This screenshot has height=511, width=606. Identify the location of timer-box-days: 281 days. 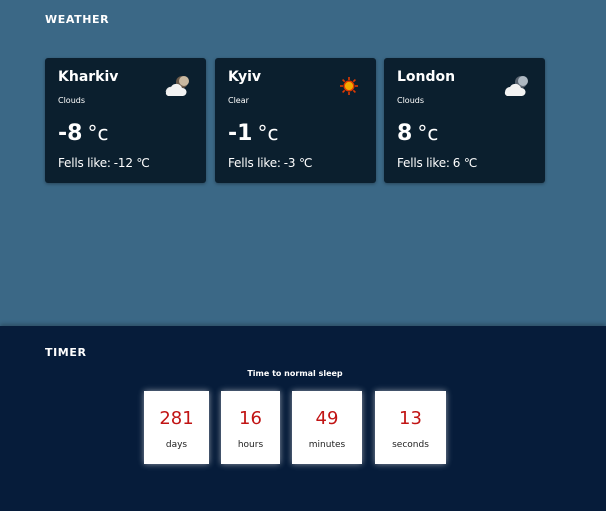
(176, 427).